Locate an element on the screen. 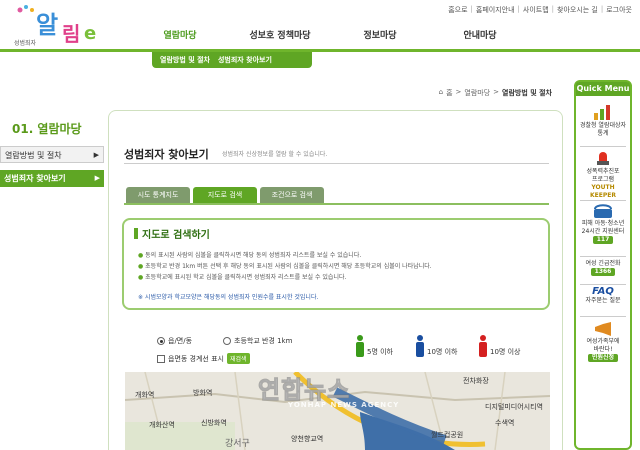 The width and height of the screenshot is (640, 450). subnav-item-search: 성범죄자 찾아보기 is located at coordinates (245, 60).